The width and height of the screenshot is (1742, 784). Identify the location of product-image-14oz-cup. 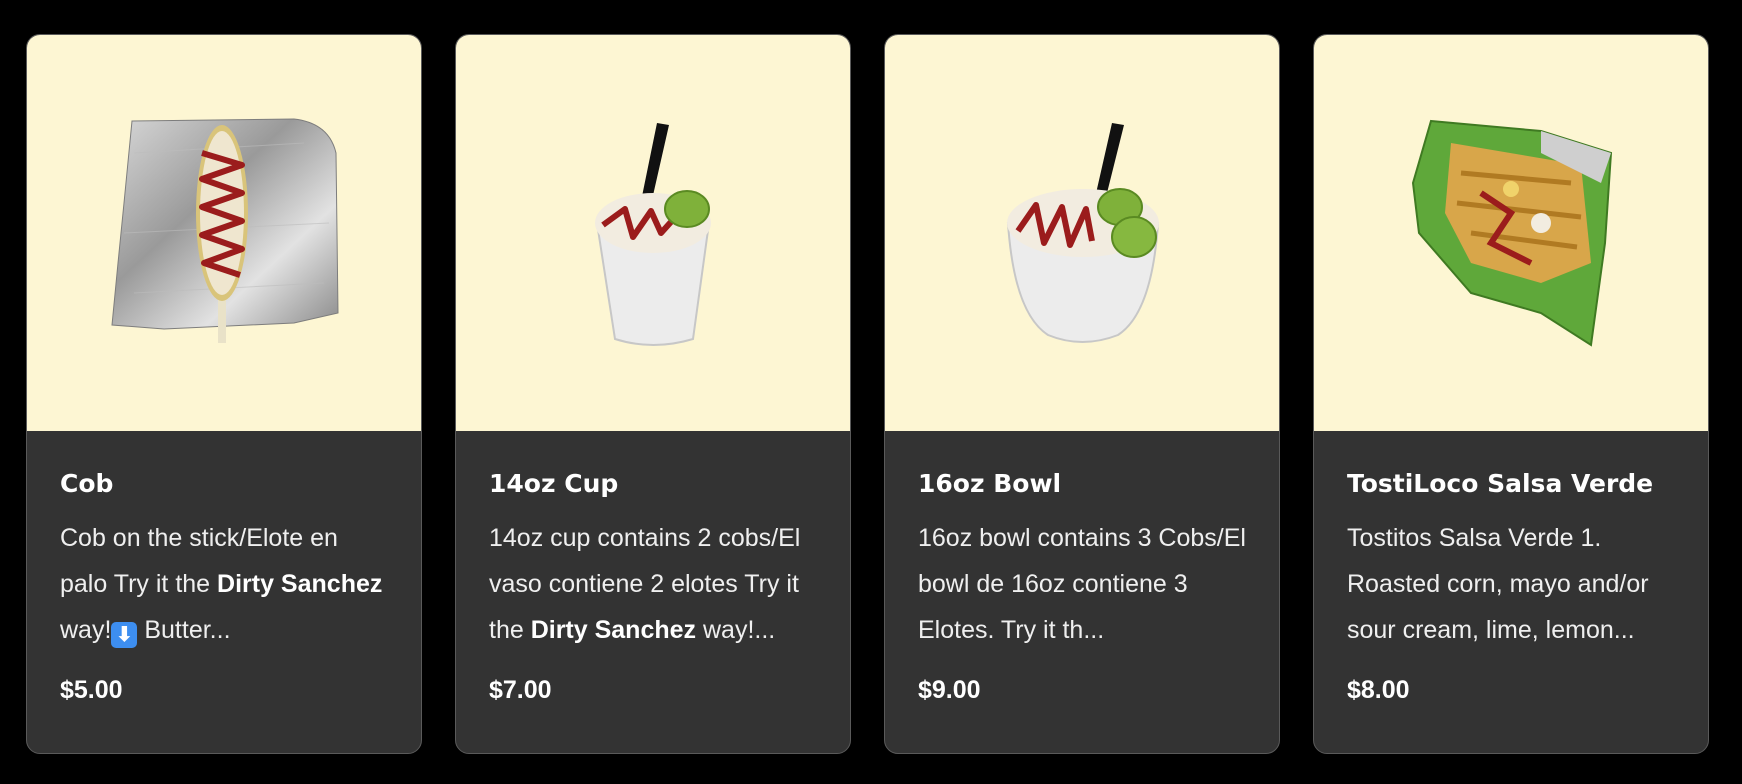
(653, 233).